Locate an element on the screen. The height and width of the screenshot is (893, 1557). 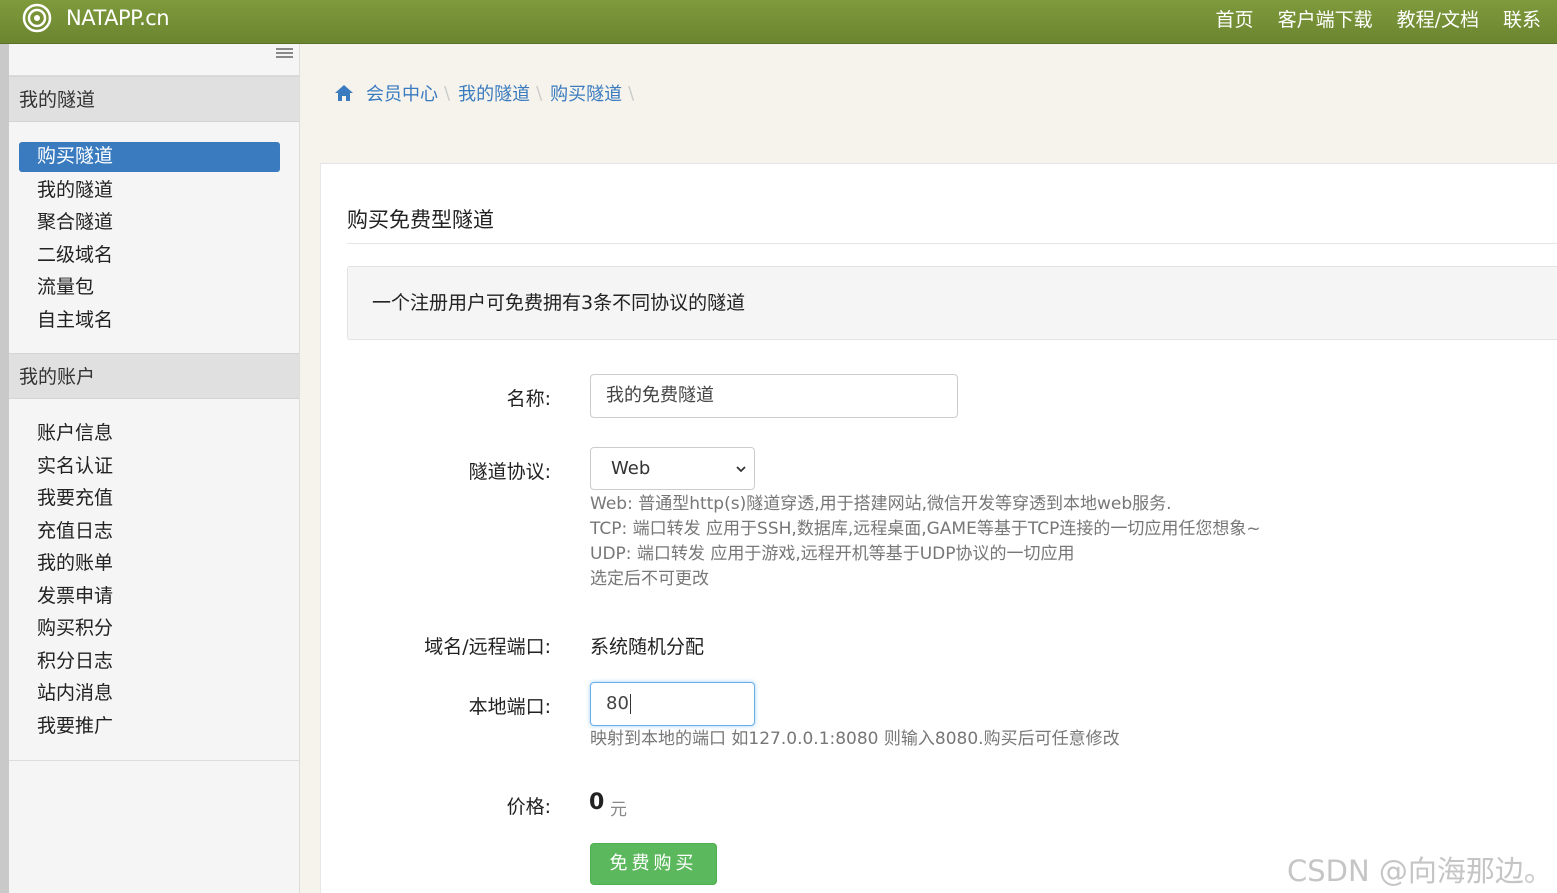
notice-box: 一个注册用户可免费拥有3条不同协议的隧道 is located at coordinates (952, 303).